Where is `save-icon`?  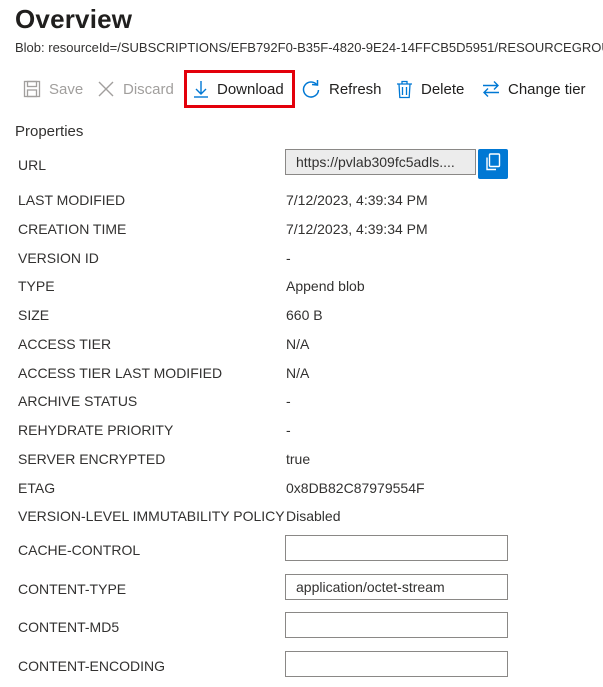 save-icon is located at coordinates (32, 89).